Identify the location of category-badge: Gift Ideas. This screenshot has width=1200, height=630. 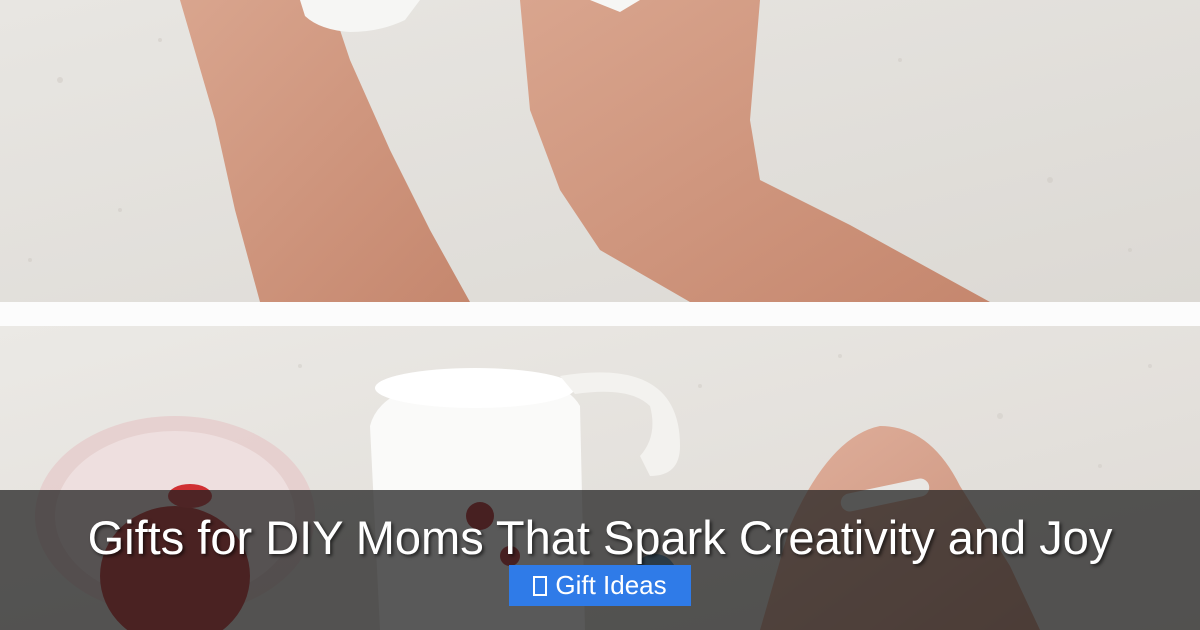
(600, 585).